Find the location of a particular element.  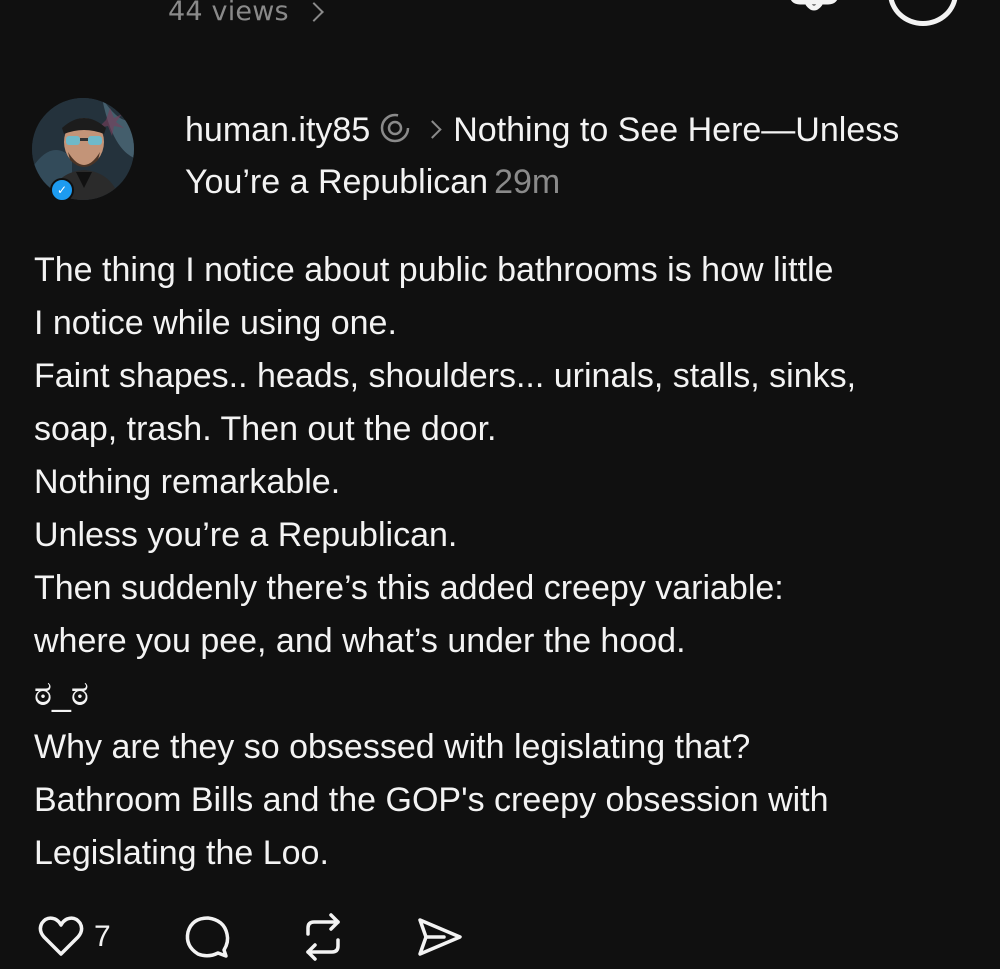

heart-icon is located at coordinates (61, 936).